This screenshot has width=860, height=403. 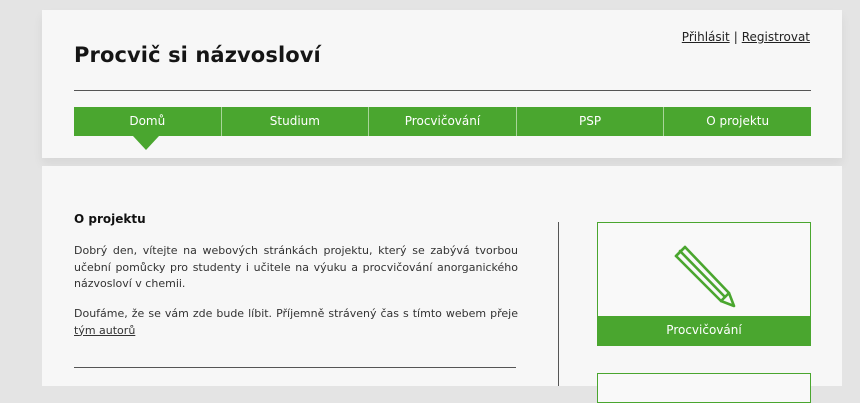 I want to click on nav-item-study: Studium, so click(x=296, y=121).